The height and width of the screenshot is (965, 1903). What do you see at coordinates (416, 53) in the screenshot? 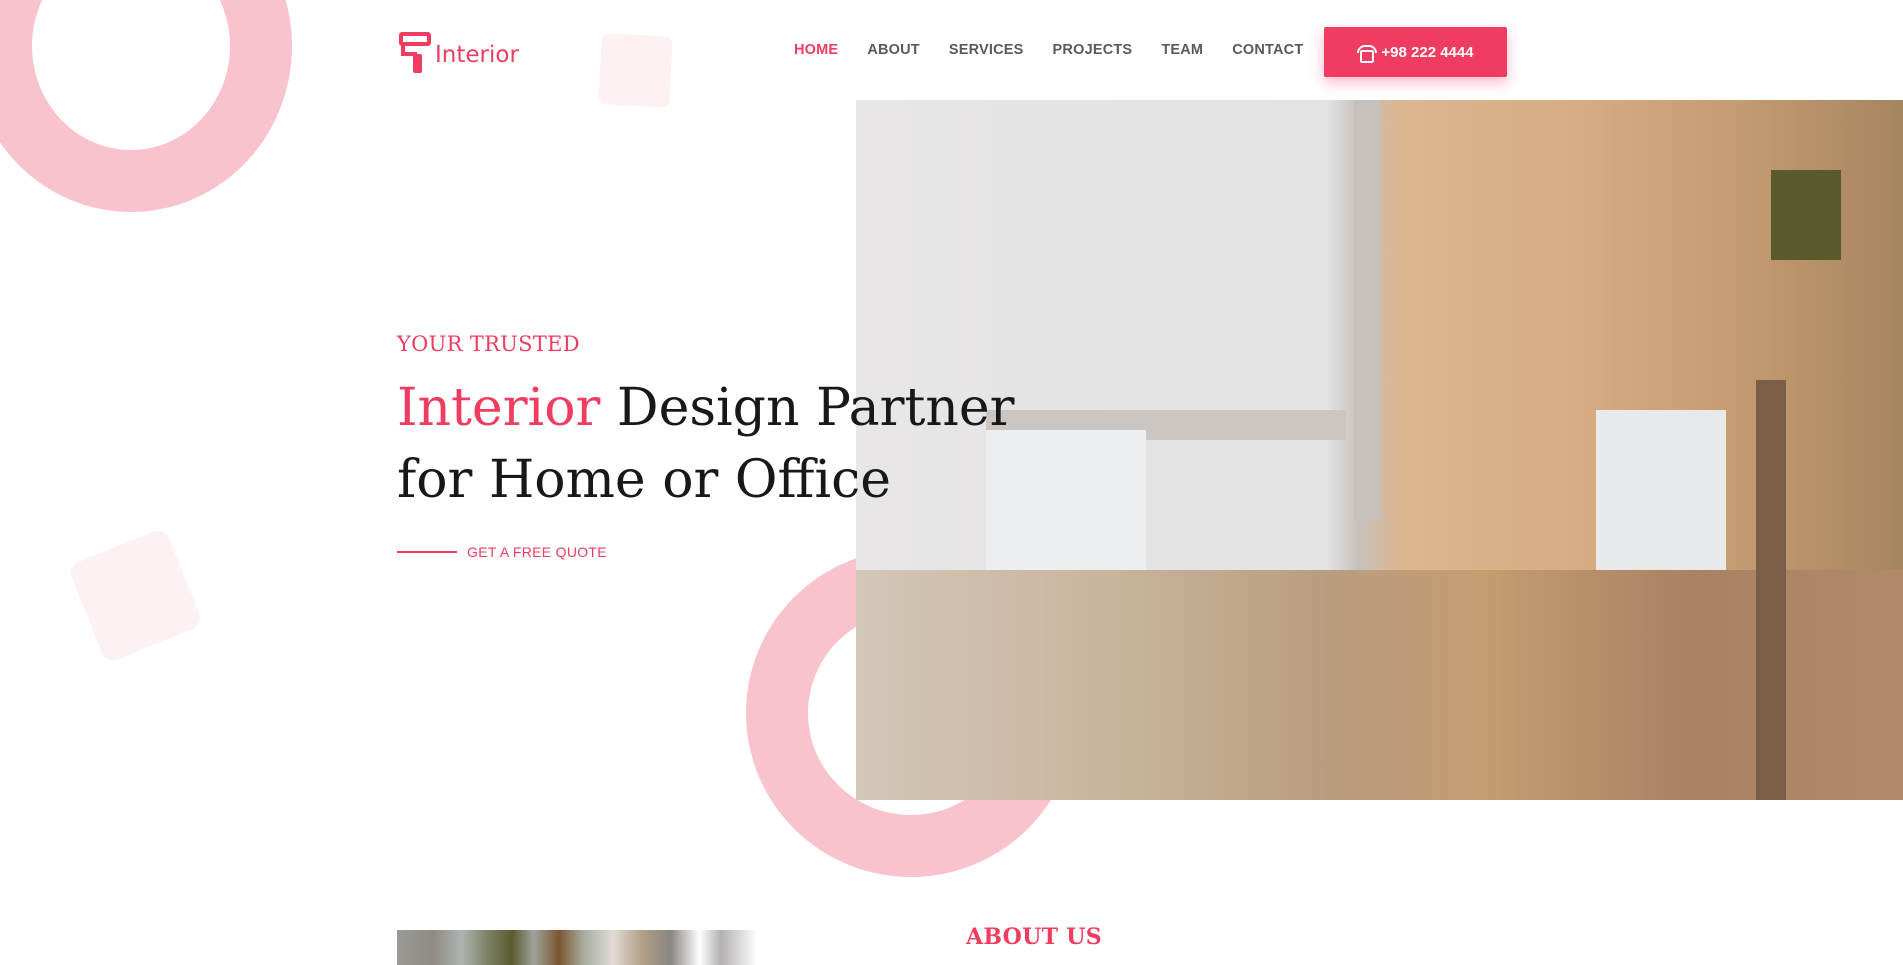
I see `paint-roller-icon` at bounding box center [416, 53].